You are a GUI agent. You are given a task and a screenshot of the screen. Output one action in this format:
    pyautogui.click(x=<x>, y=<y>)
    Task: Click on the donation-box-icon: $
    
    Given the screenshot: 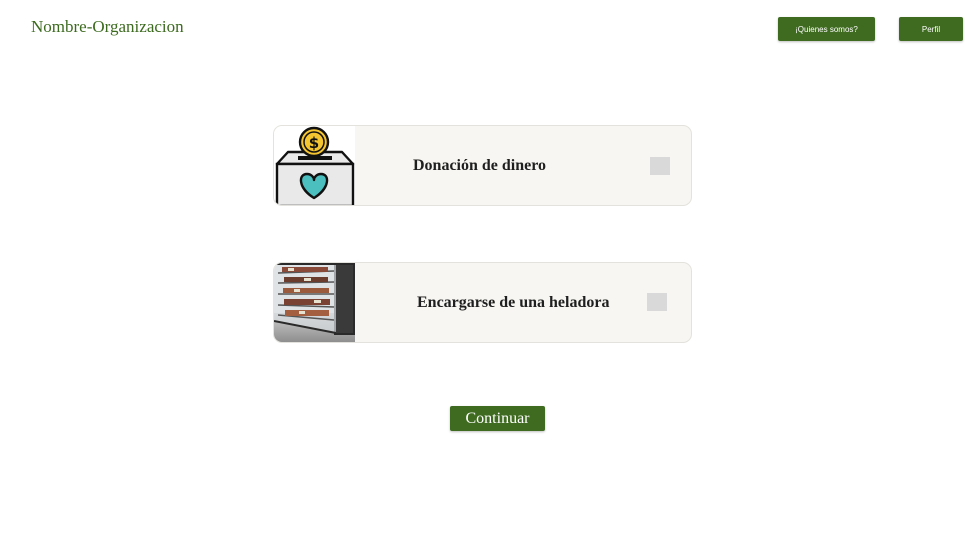 What is the action you would take?
    pyautogui.click(x=314, y=165)
    